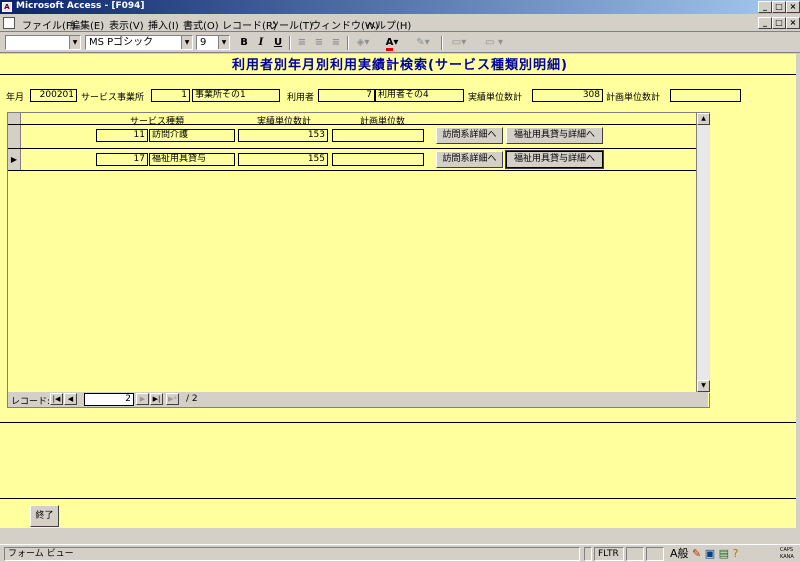  What do you see at coordinates (793, 23) in the screenshot?
I see `doc-close-button: ×` at bounding box center [793, 23].